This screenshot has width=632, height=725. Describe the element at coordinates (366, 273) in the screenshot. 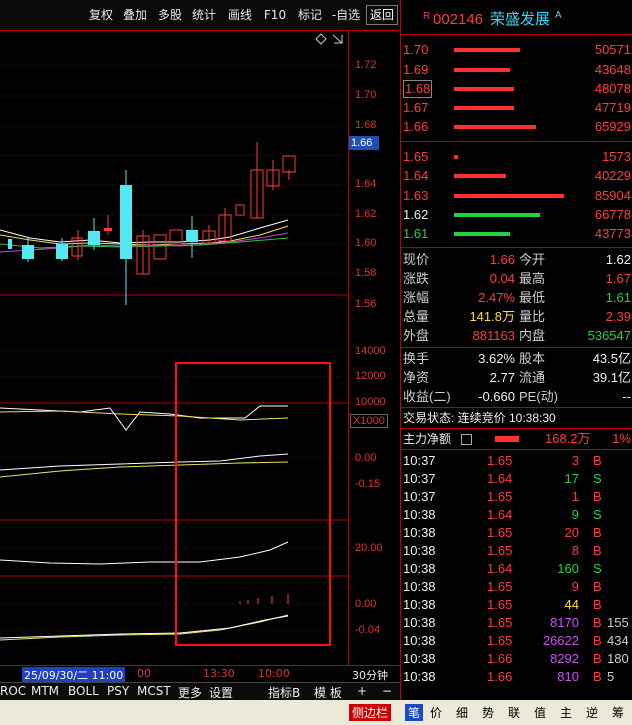

I see `axis-label: 1.58` at that location.